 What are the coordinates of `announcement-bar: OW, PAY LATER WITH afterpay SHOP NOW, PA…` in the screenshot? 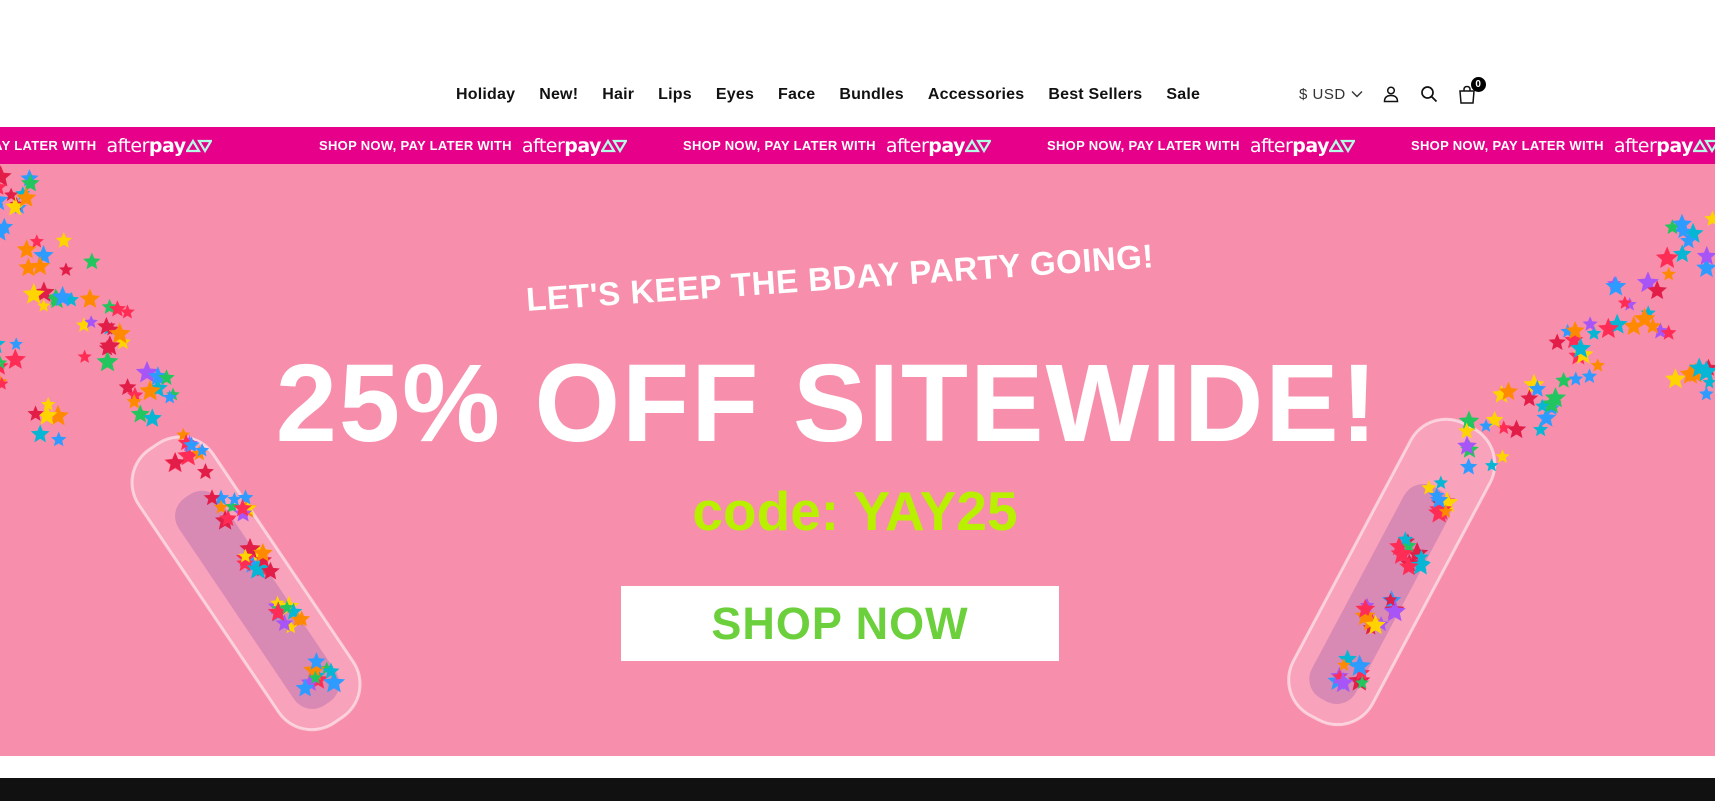 It's located at (857, 145).